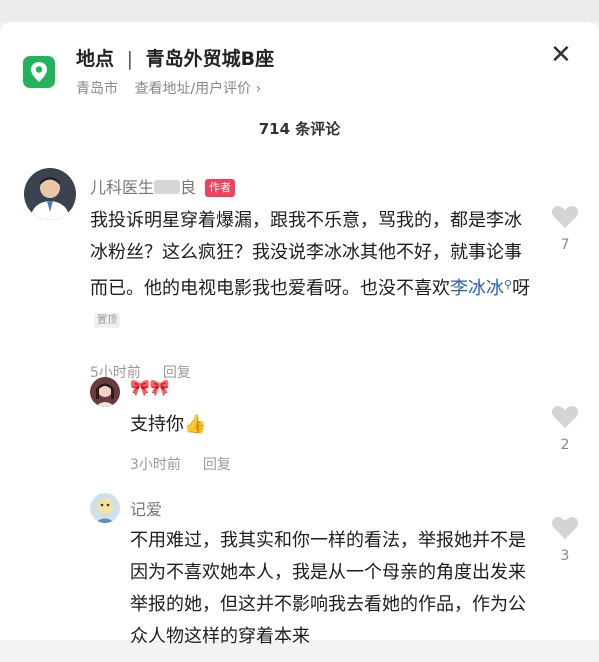 Image resolution: width=599 pixels, height=662 pixels. I want to click on location-pin-icon, so click(39, 72).